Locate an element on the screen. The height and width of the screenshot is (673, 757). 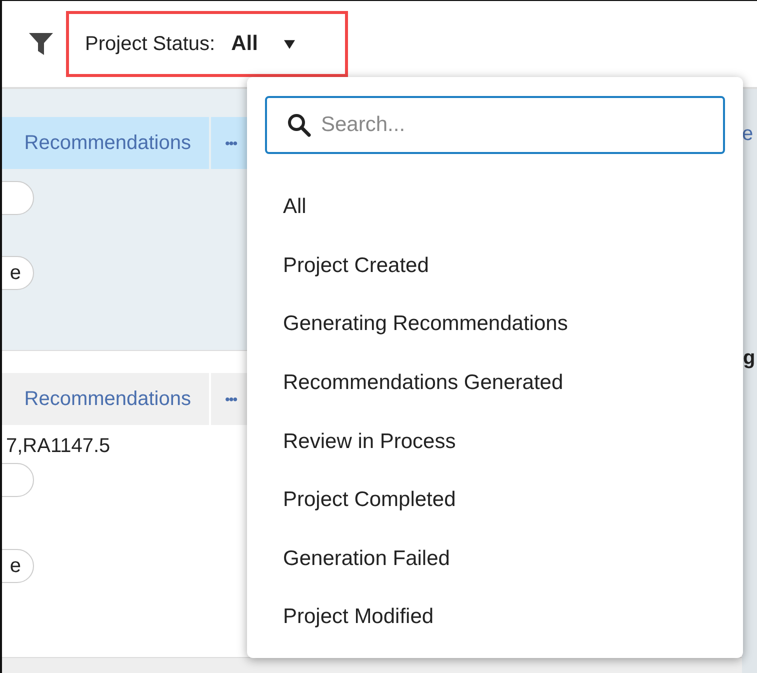
menu-option: Project Completed is located at coordinates (495, 500).